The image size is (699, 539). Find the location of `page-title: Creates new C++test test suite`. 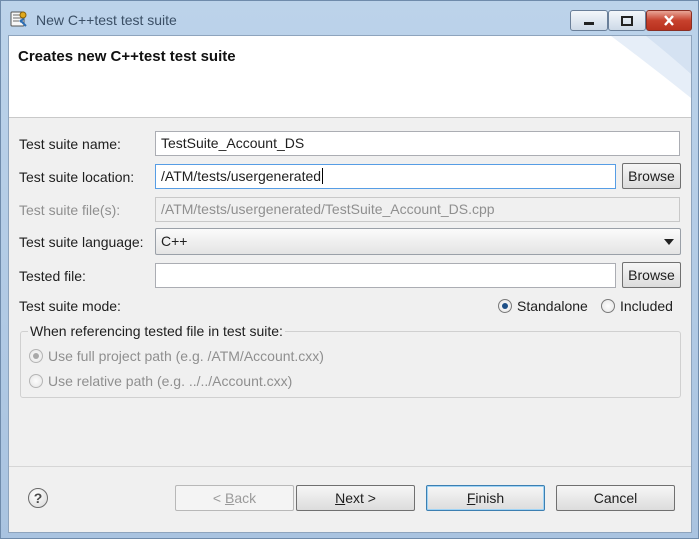

page-title: Creates new C++test test suite is located at coordinates (127, 56).